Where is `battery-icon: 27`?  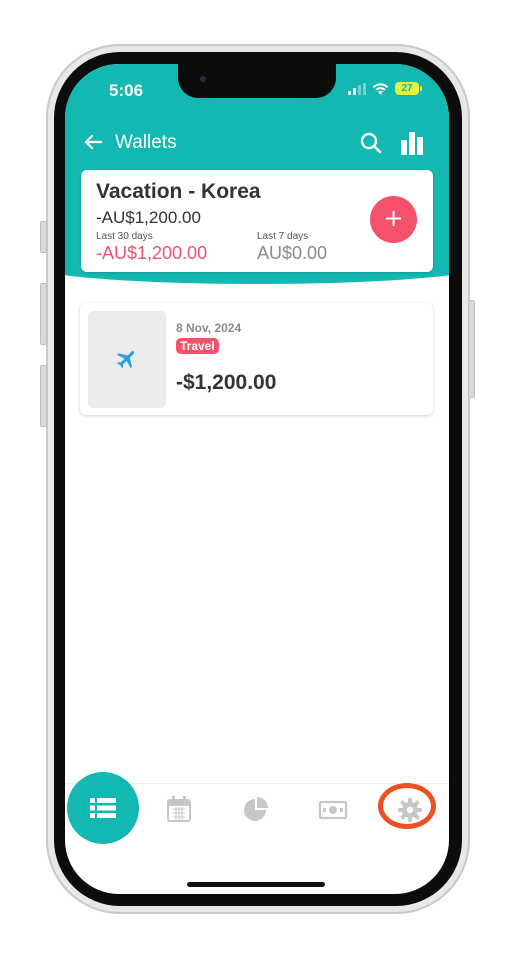 battery-icon: 27 is located at coordinates (408, 88).